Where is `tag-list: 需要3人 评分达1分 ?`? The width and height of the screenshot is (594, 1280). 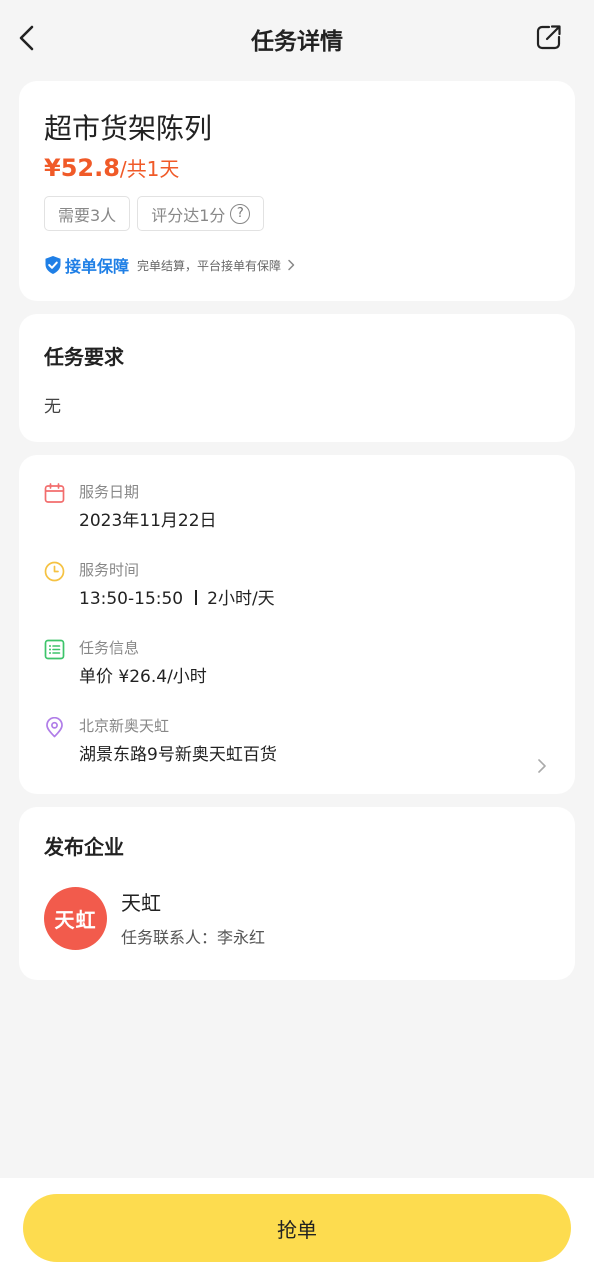 tag-list: 需要3人 评分达1分 ? is located at coordinates (297, 213).